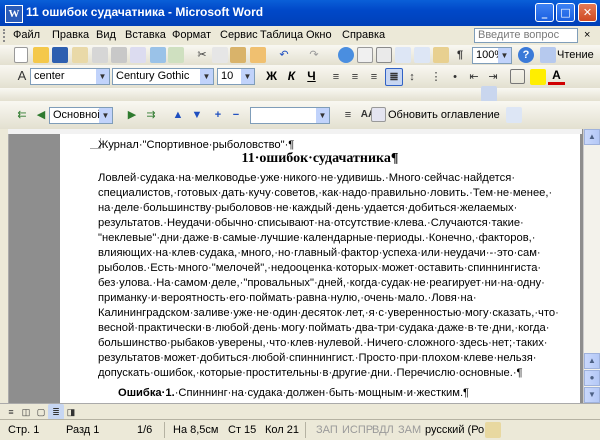 The height and width of the screenshot is (440, 600). I want to click on read-icon, so click(548, 55).